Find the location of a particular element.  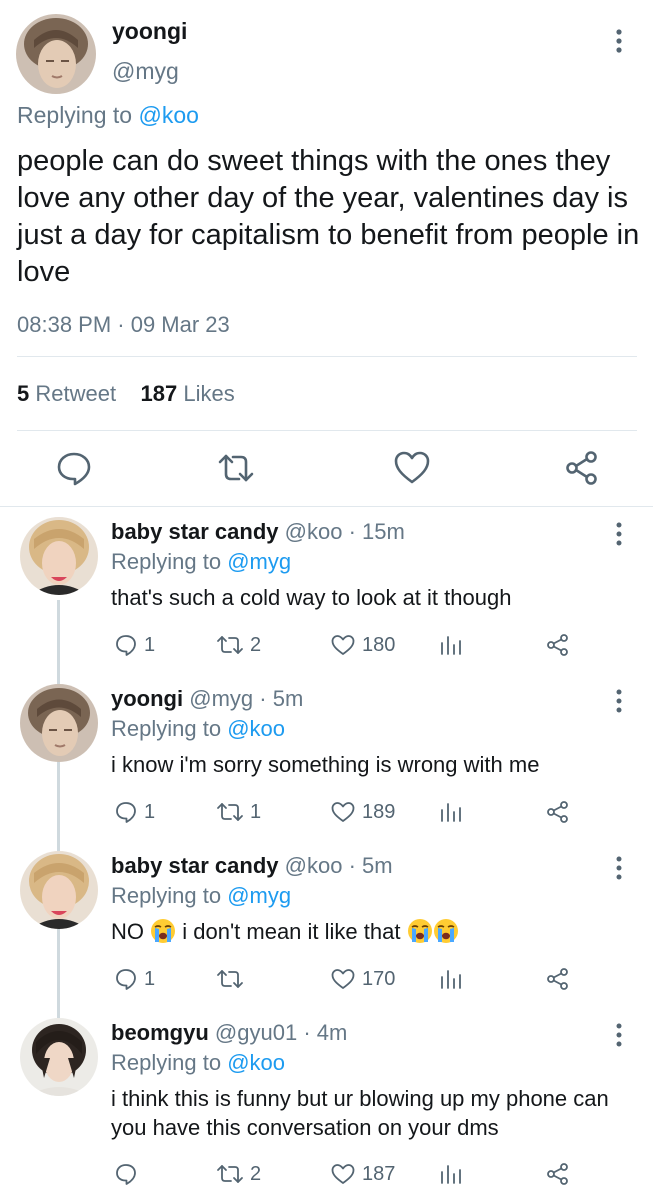

retweet-count: 1 is located at coordinates (256, 811).